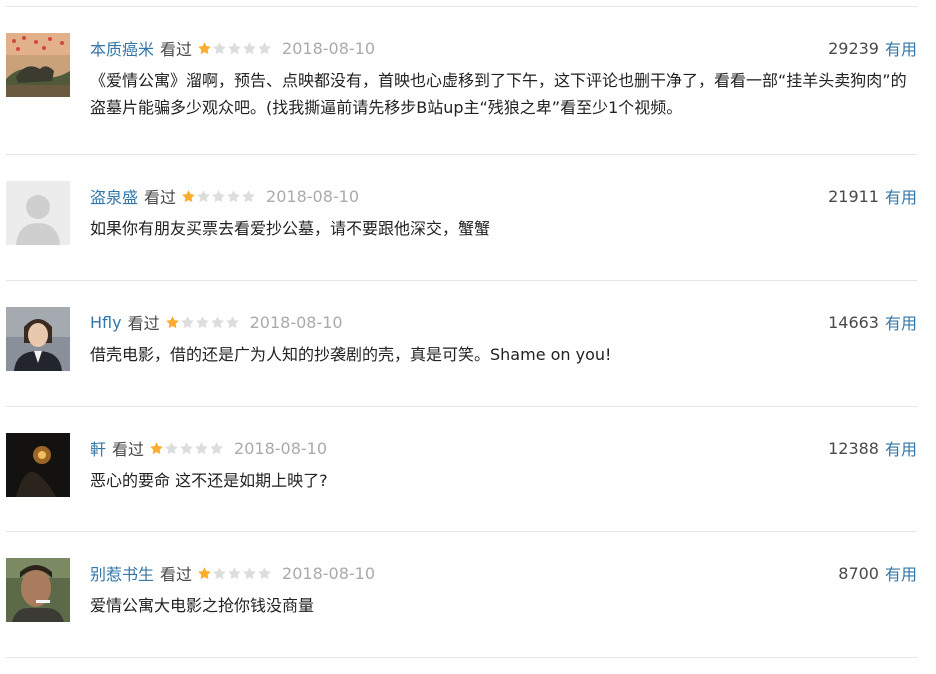  I want to click on comment-text: 爱情公寓大电影之抢你钱没商量, so click(202, 605).